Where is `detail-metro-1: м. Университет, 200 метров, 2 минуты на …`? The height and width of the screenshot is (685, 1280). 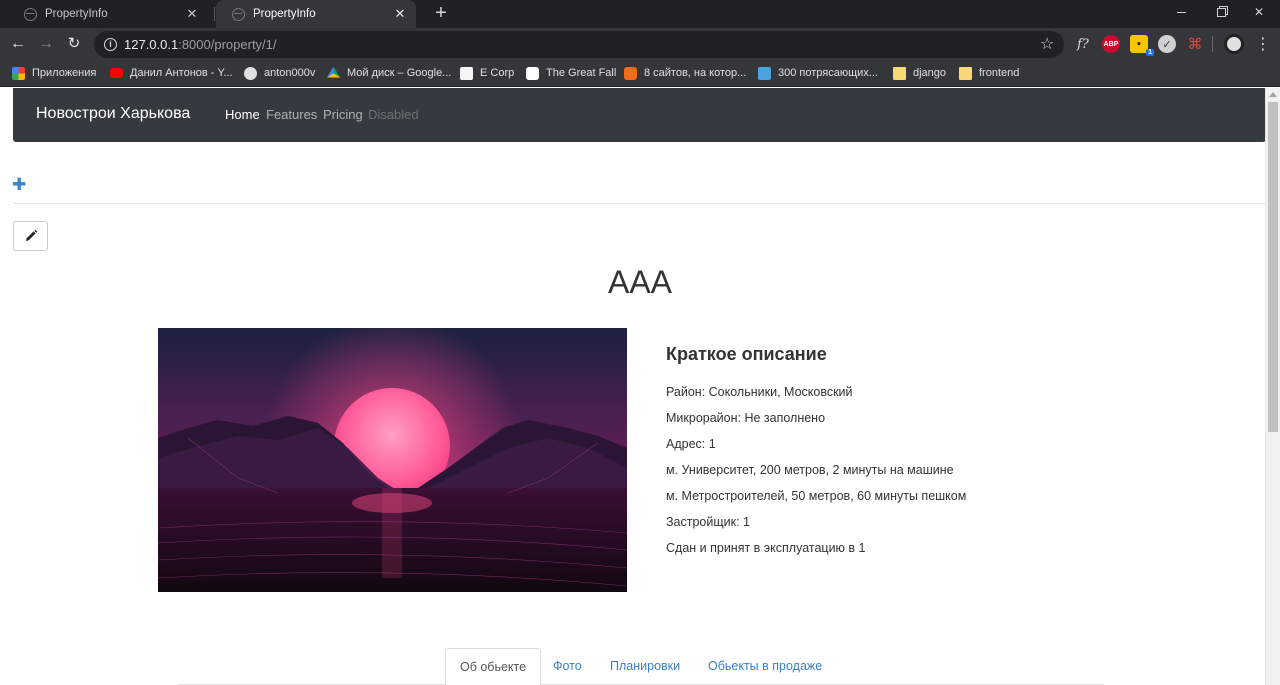
detail-metro-1: м. Университет, 200 метров, 2 минуты на … is located at coordinates (810, 470).